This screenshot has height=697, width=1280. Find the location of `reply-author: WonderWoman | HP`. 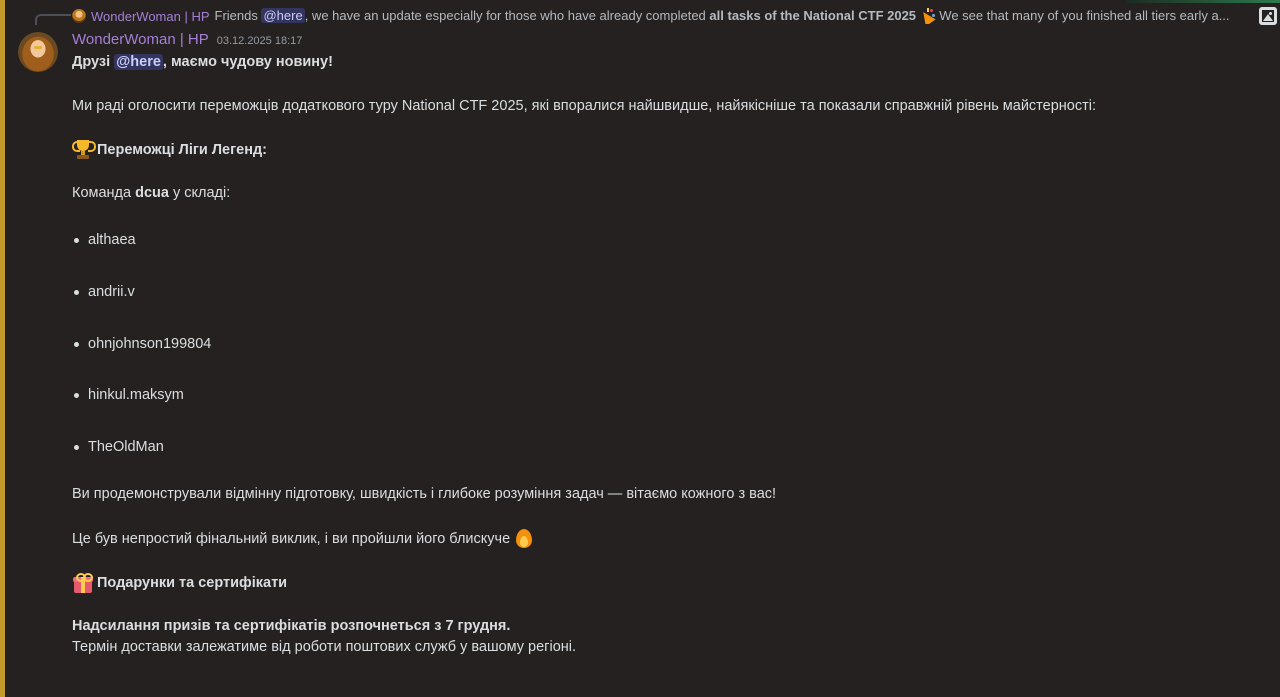

reply-author: WonderWoman | HP is located at coordinates (150, 16).